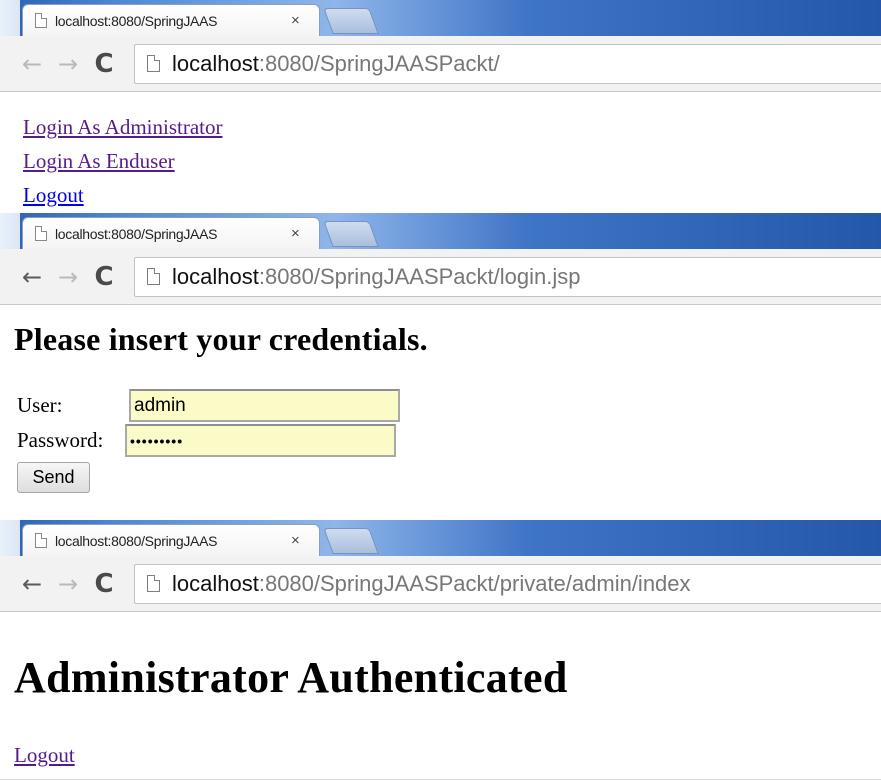  What do you see at coordinates (447, 440) in the screenshot?
I see `password-row: Password: •••••••••` at bounding box center [447, 440].